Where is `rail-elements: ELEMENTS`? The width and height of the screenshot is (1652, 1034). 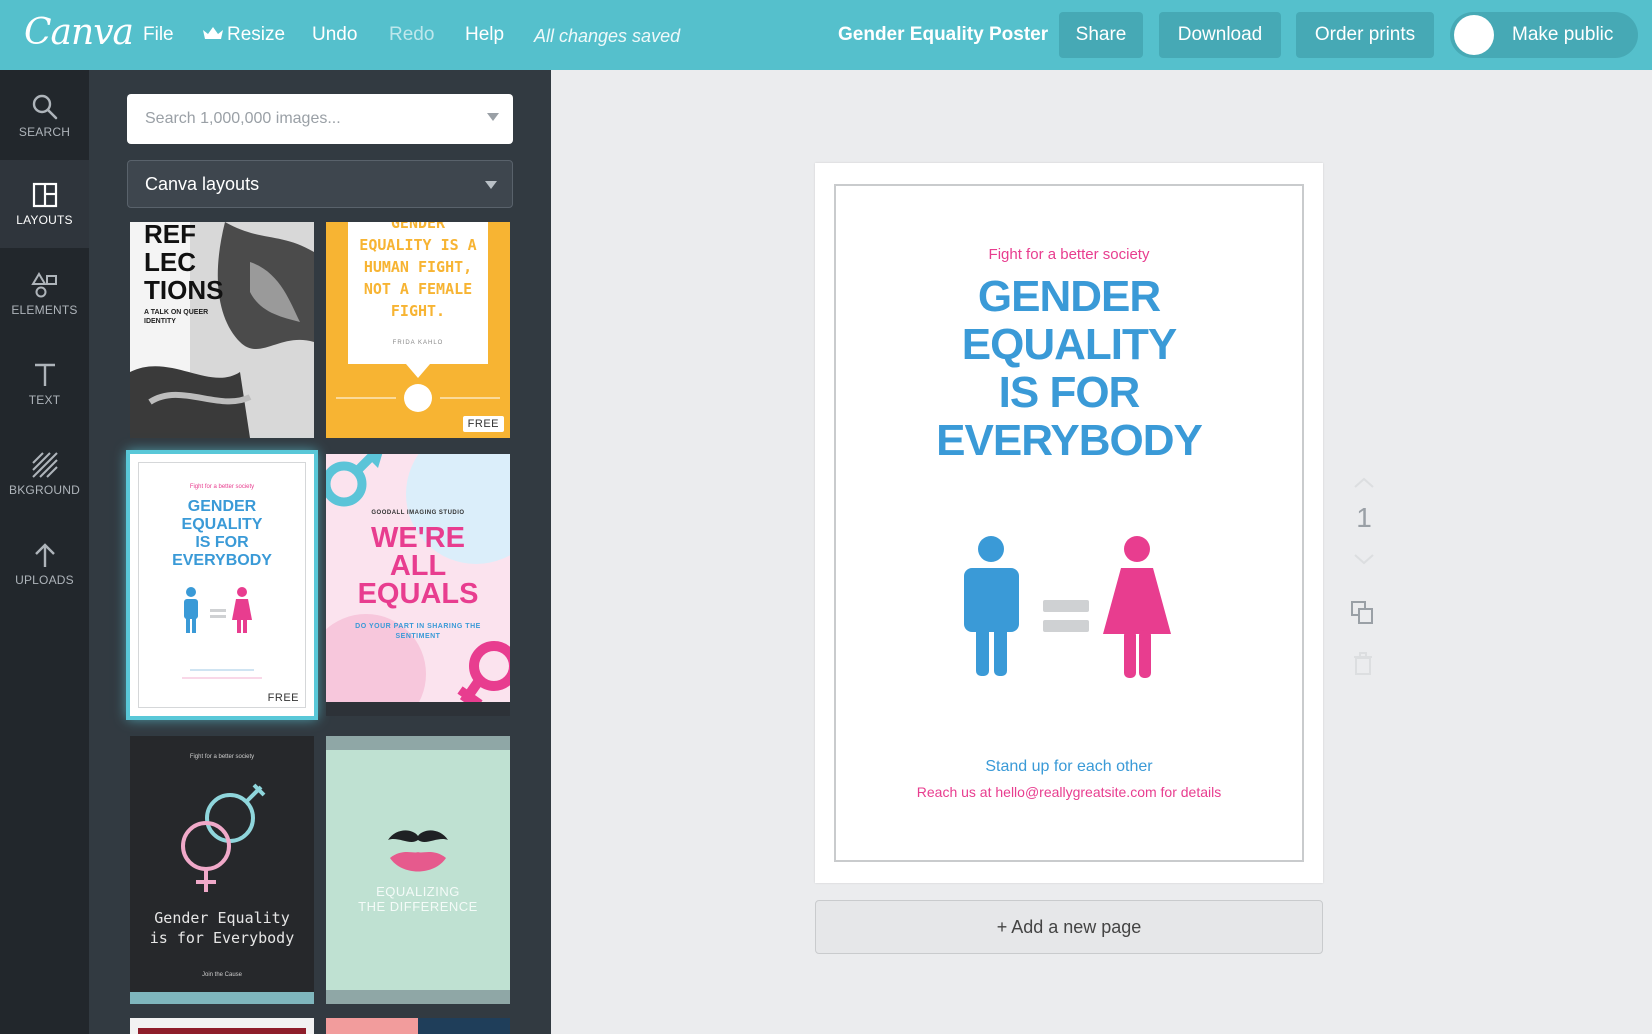
rail-elements: ELEMENTS is located at coordinates (44, 294).